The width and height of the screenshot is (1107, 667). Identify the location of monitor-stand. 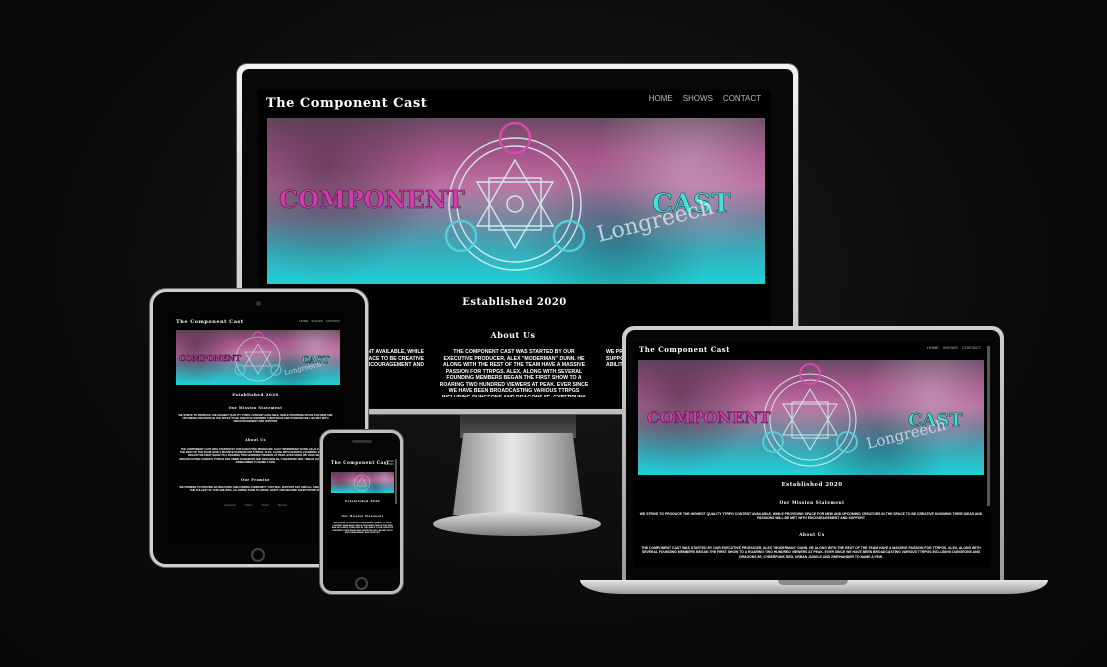
(518, 474).